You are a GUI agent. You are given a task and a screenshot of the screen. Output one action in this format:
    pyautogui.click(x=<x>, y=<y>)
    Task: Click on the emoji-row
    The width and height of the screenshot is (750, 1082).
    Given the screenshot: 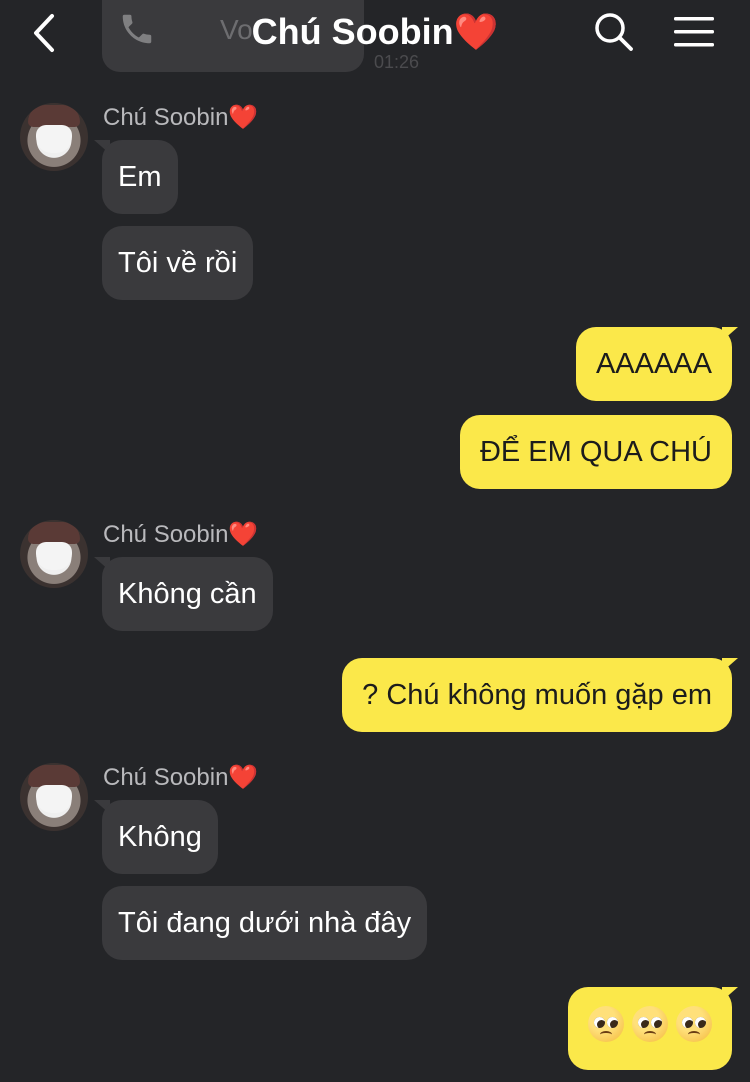 What is the action you would take?
    pyautogui.click(x=650, y=1024)
    